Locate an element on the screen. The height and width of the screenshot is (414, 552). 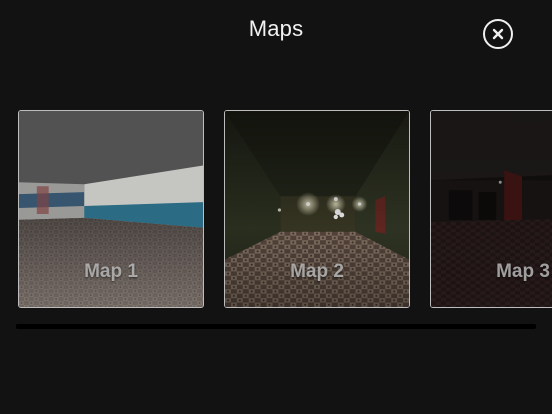
map-label: Map 1 is located at coordinates (111, 271).